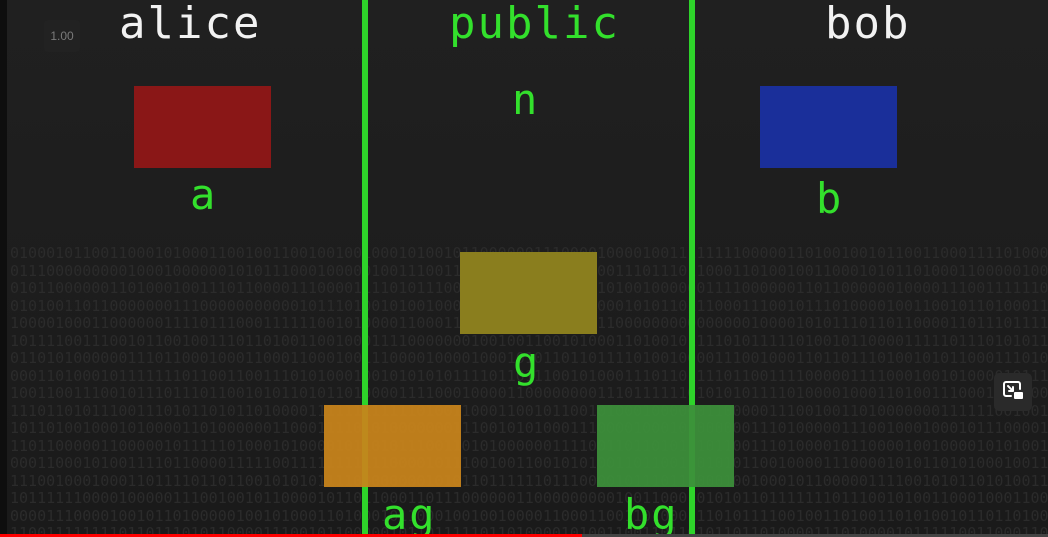 This screenshot has height=537, width=1048. Describe the element at coordinates (528, 293) in the screenshot. I see `box-g-olive` at that location.